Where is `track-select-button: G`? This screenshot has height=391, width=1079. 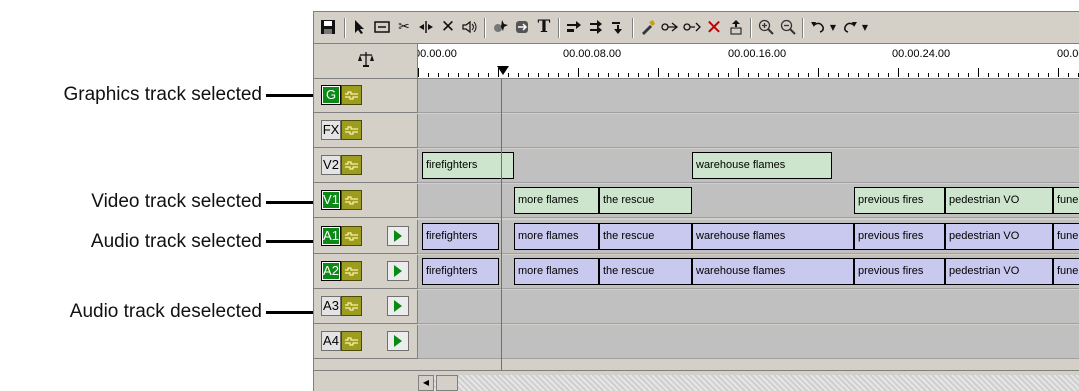
track-select-button: G is located at coordinates (331, 95).